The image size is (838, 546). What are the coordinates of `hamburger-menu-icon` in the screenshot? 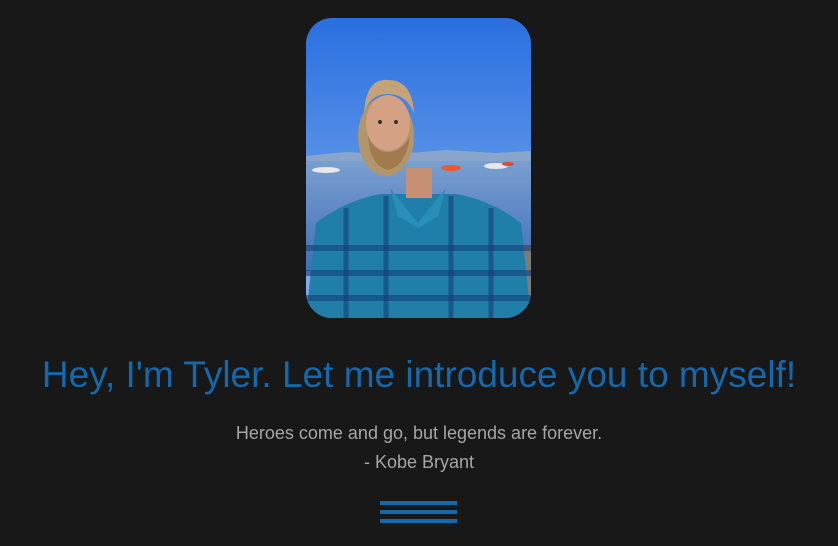 It's located at (418, 513).